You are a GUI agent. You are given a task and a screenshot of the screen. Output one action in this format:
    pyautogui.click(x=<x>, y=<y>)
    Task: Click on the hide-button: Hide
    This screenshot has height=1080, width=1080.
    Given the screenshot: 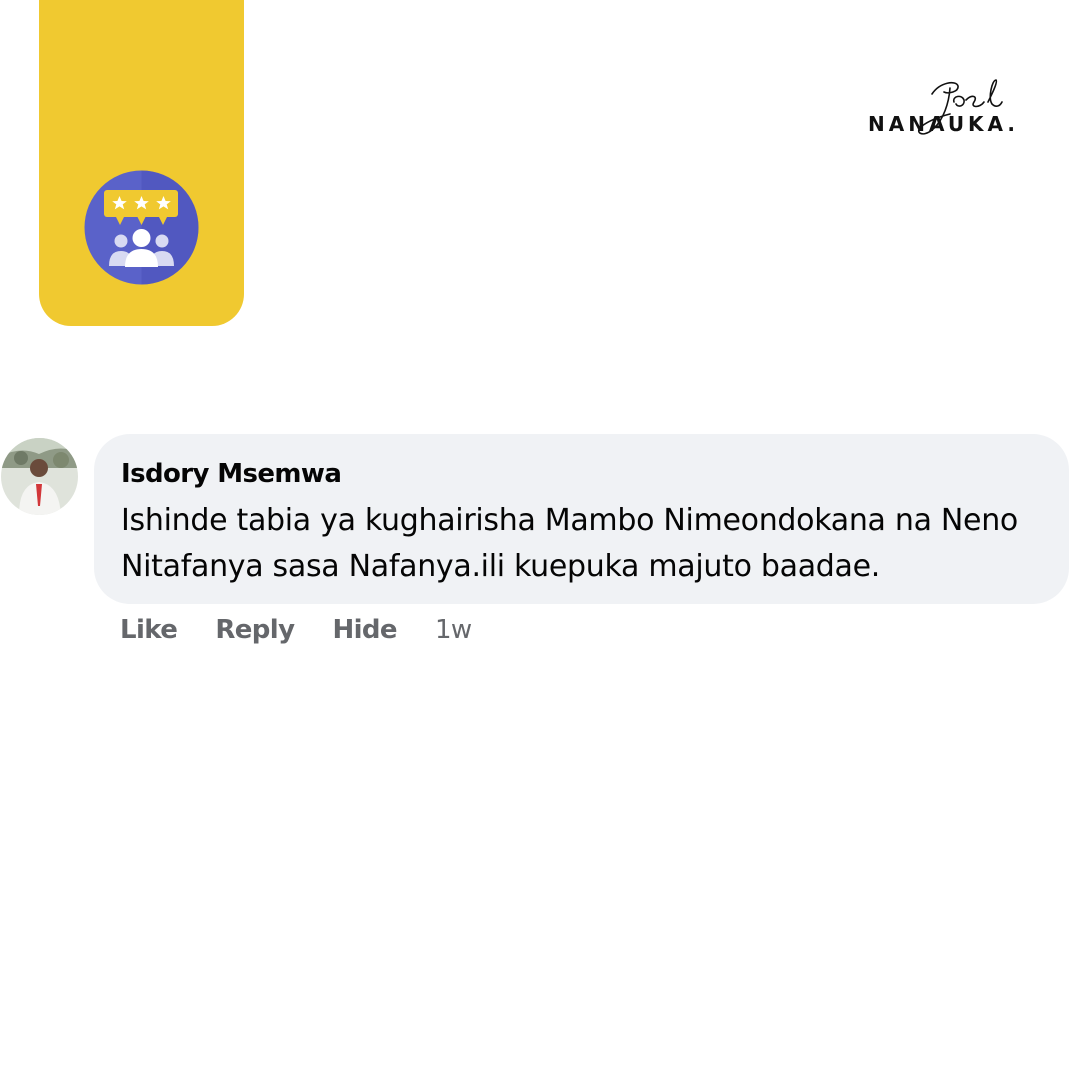 What is the action you would take?
    pyautogui.click(x=364, y=630)
    